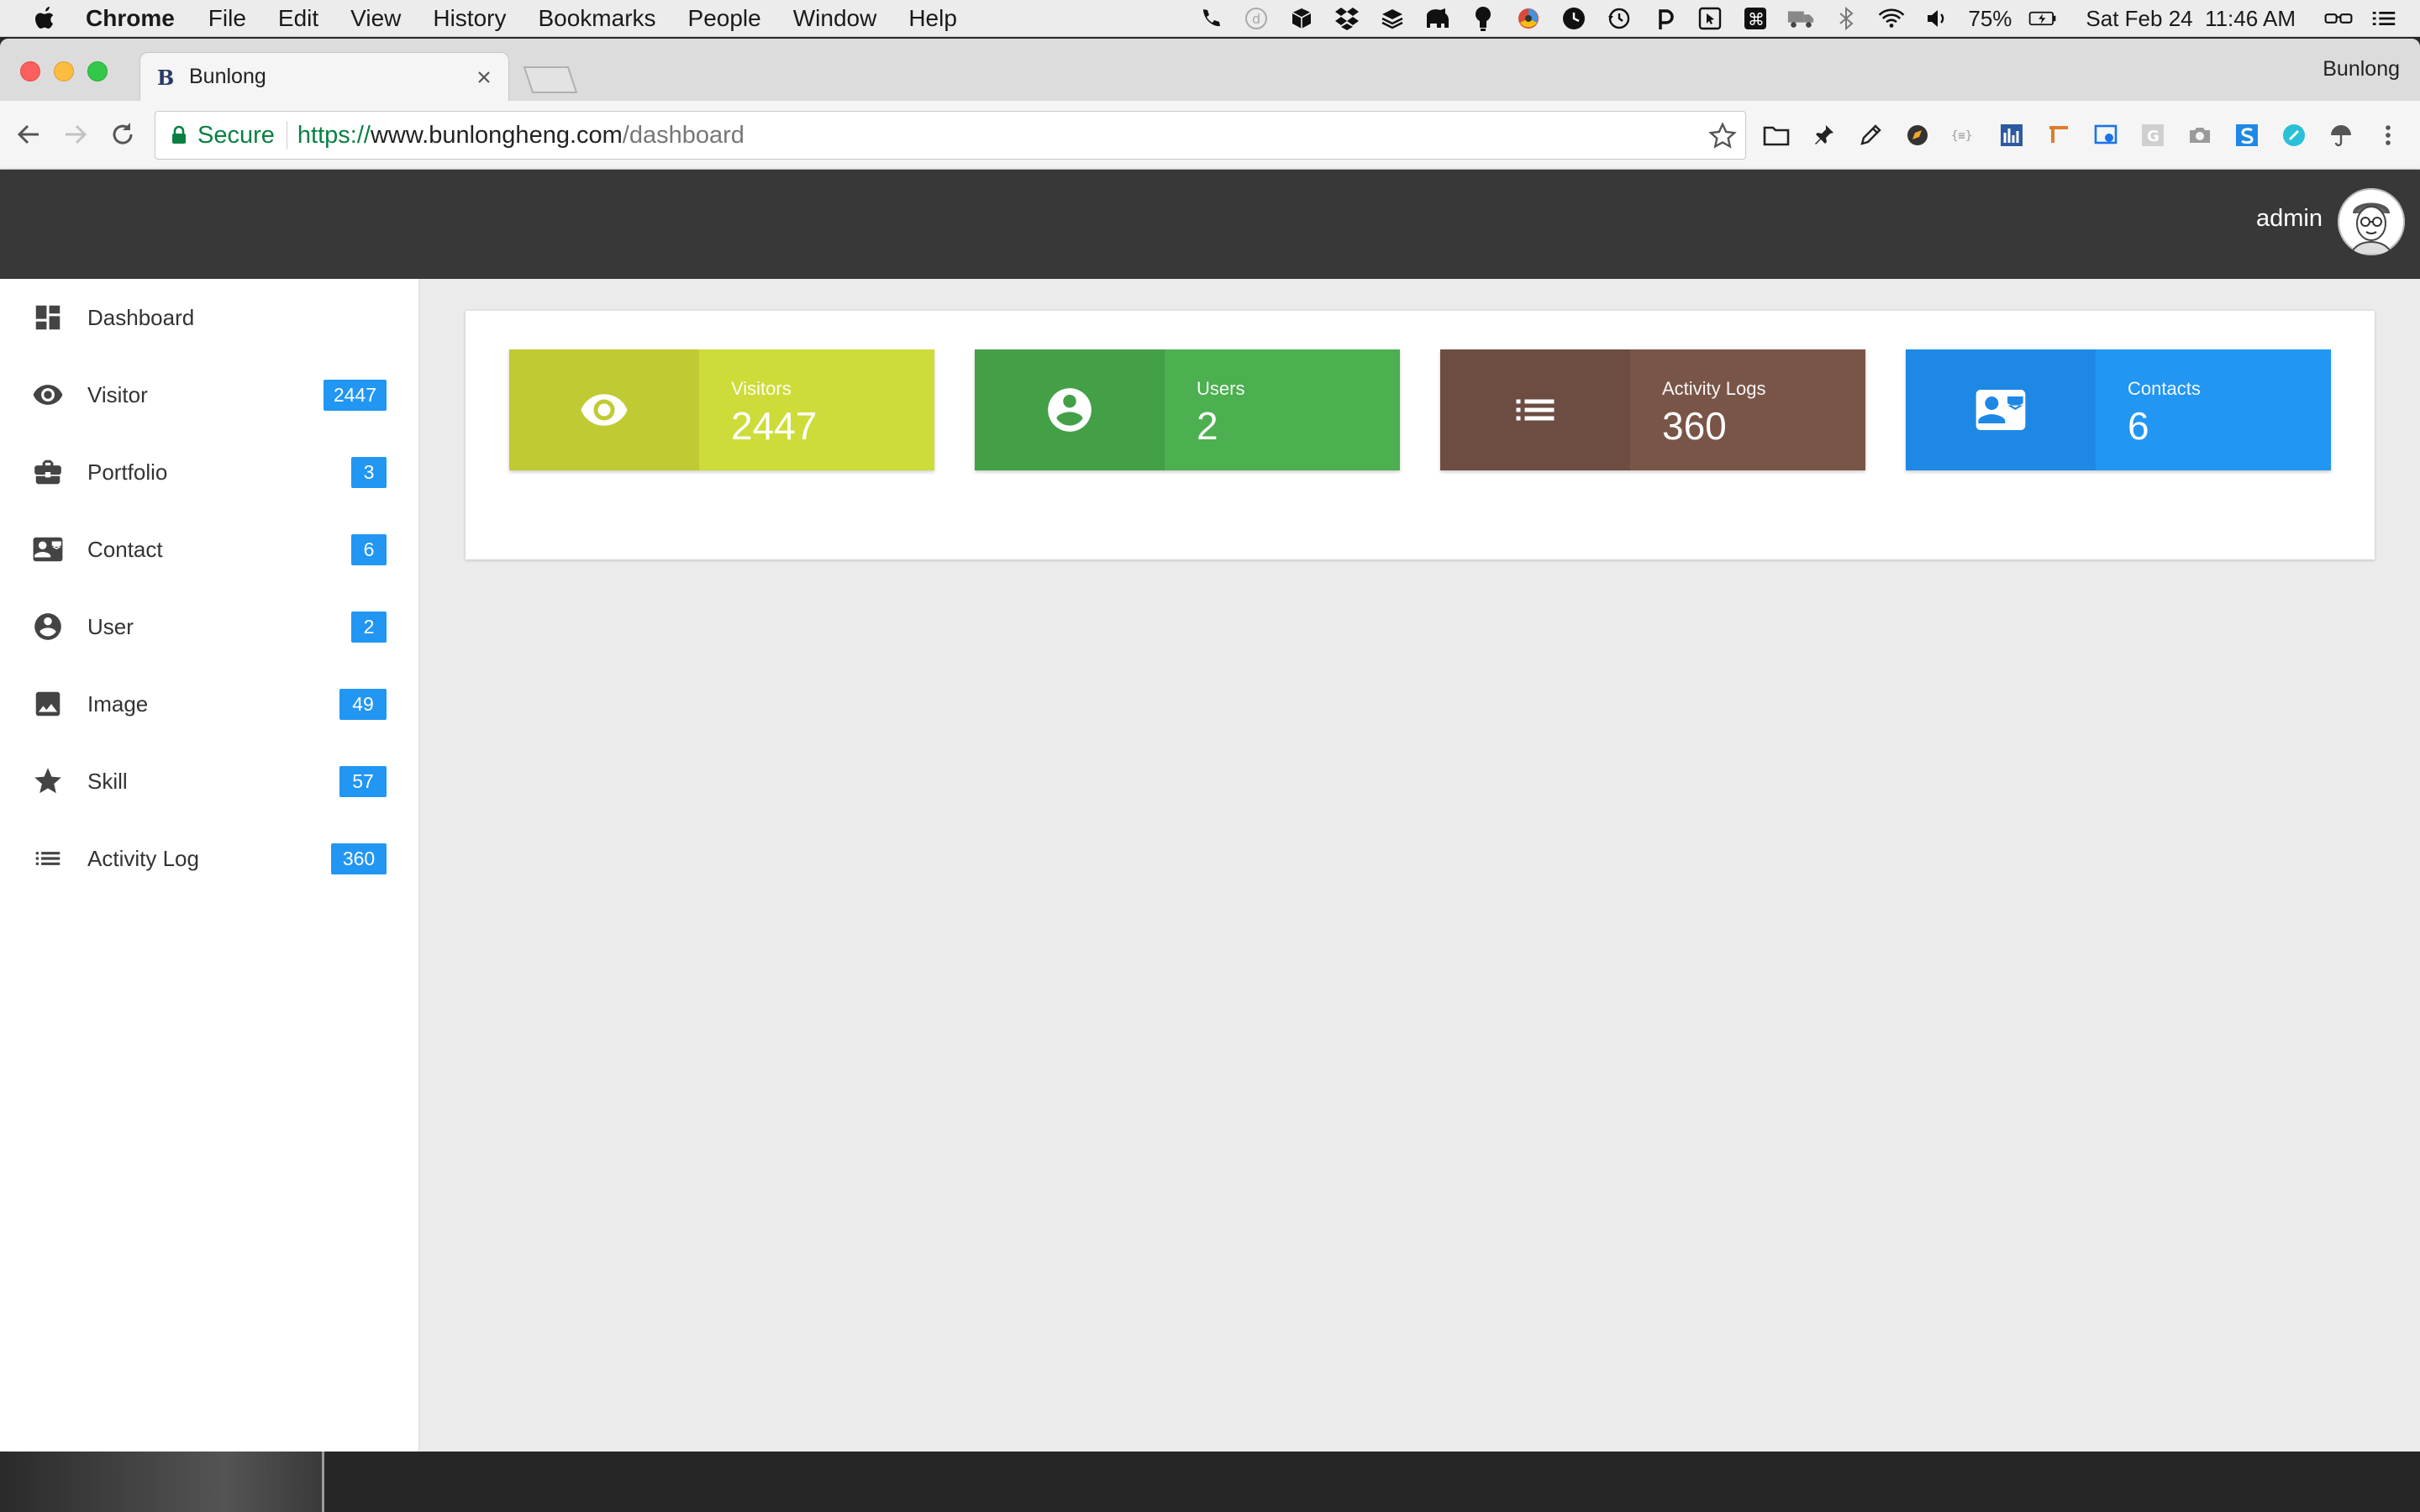  I want to click on pencil-icon, so click(1870, 135).